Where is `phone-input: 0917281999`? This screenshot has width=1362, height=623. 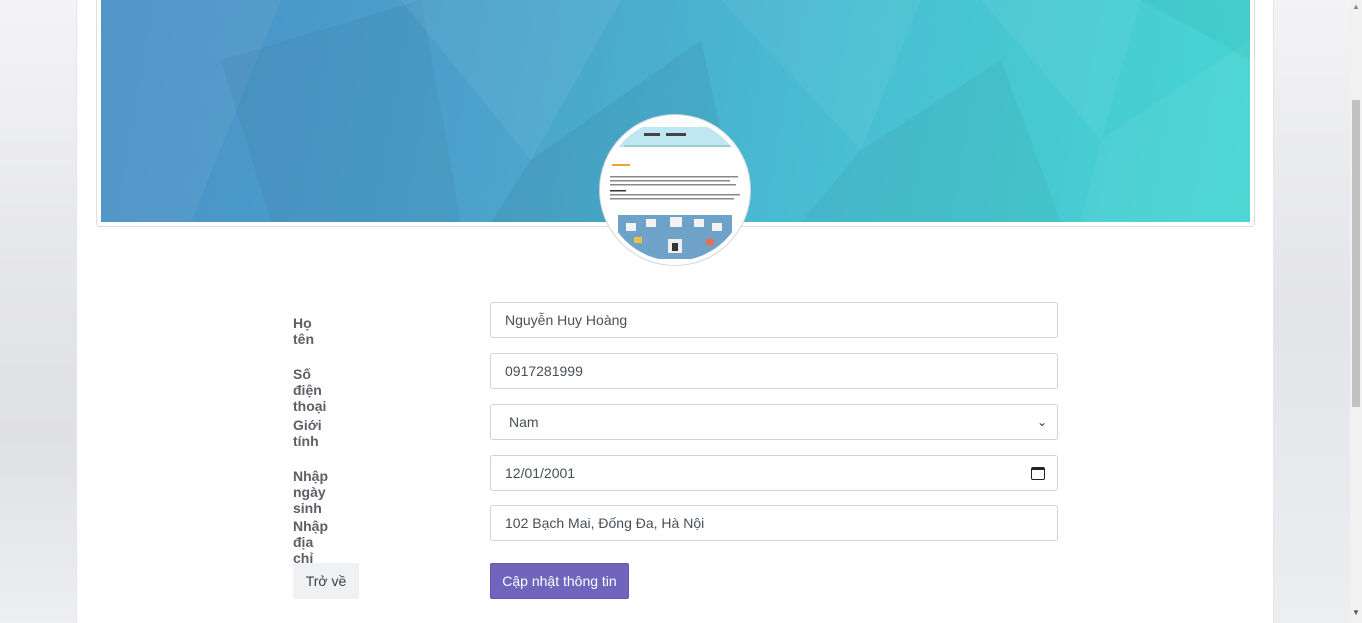 phone-input: 0917281999 is located at coordinates (774, 371).